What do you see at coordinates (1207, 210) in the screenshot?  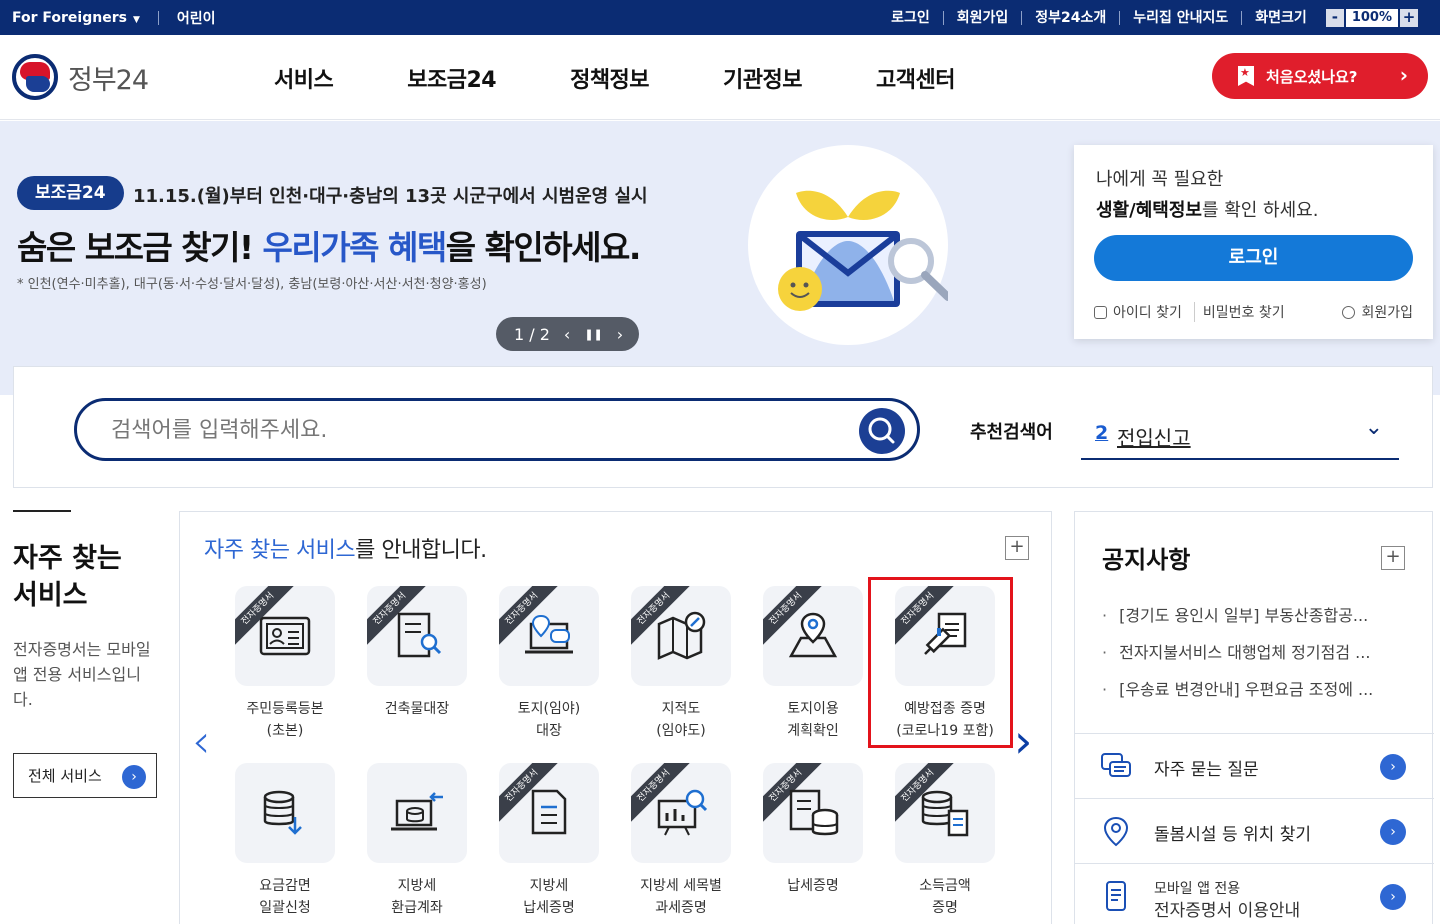 I see `login-card-line2: 생활/혜택정보를 확인 하세요.` at bounding box center [1207, 210].